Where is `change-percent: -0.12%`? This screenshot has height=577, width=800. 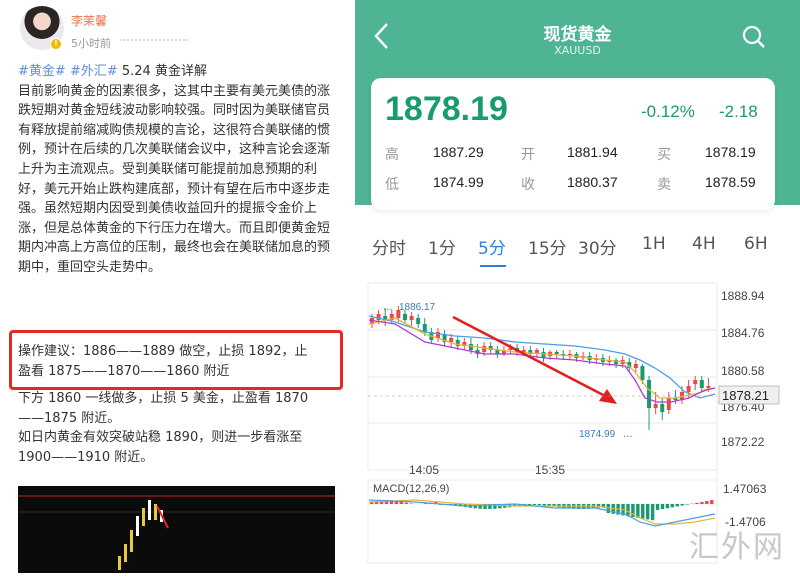
change-percent: -0.12% is located at coordinates (668, 112).